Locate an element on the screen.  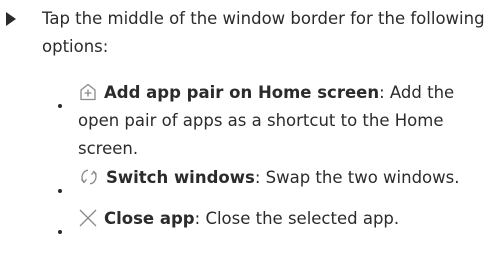
close-app-icon is located at coordinates (88, 218).